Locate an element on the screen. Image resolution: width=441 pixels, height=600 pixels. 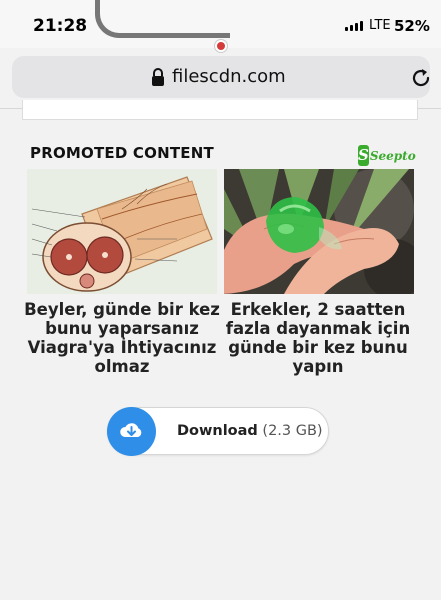
call-indicator-line is located at coordinates (162, 19).